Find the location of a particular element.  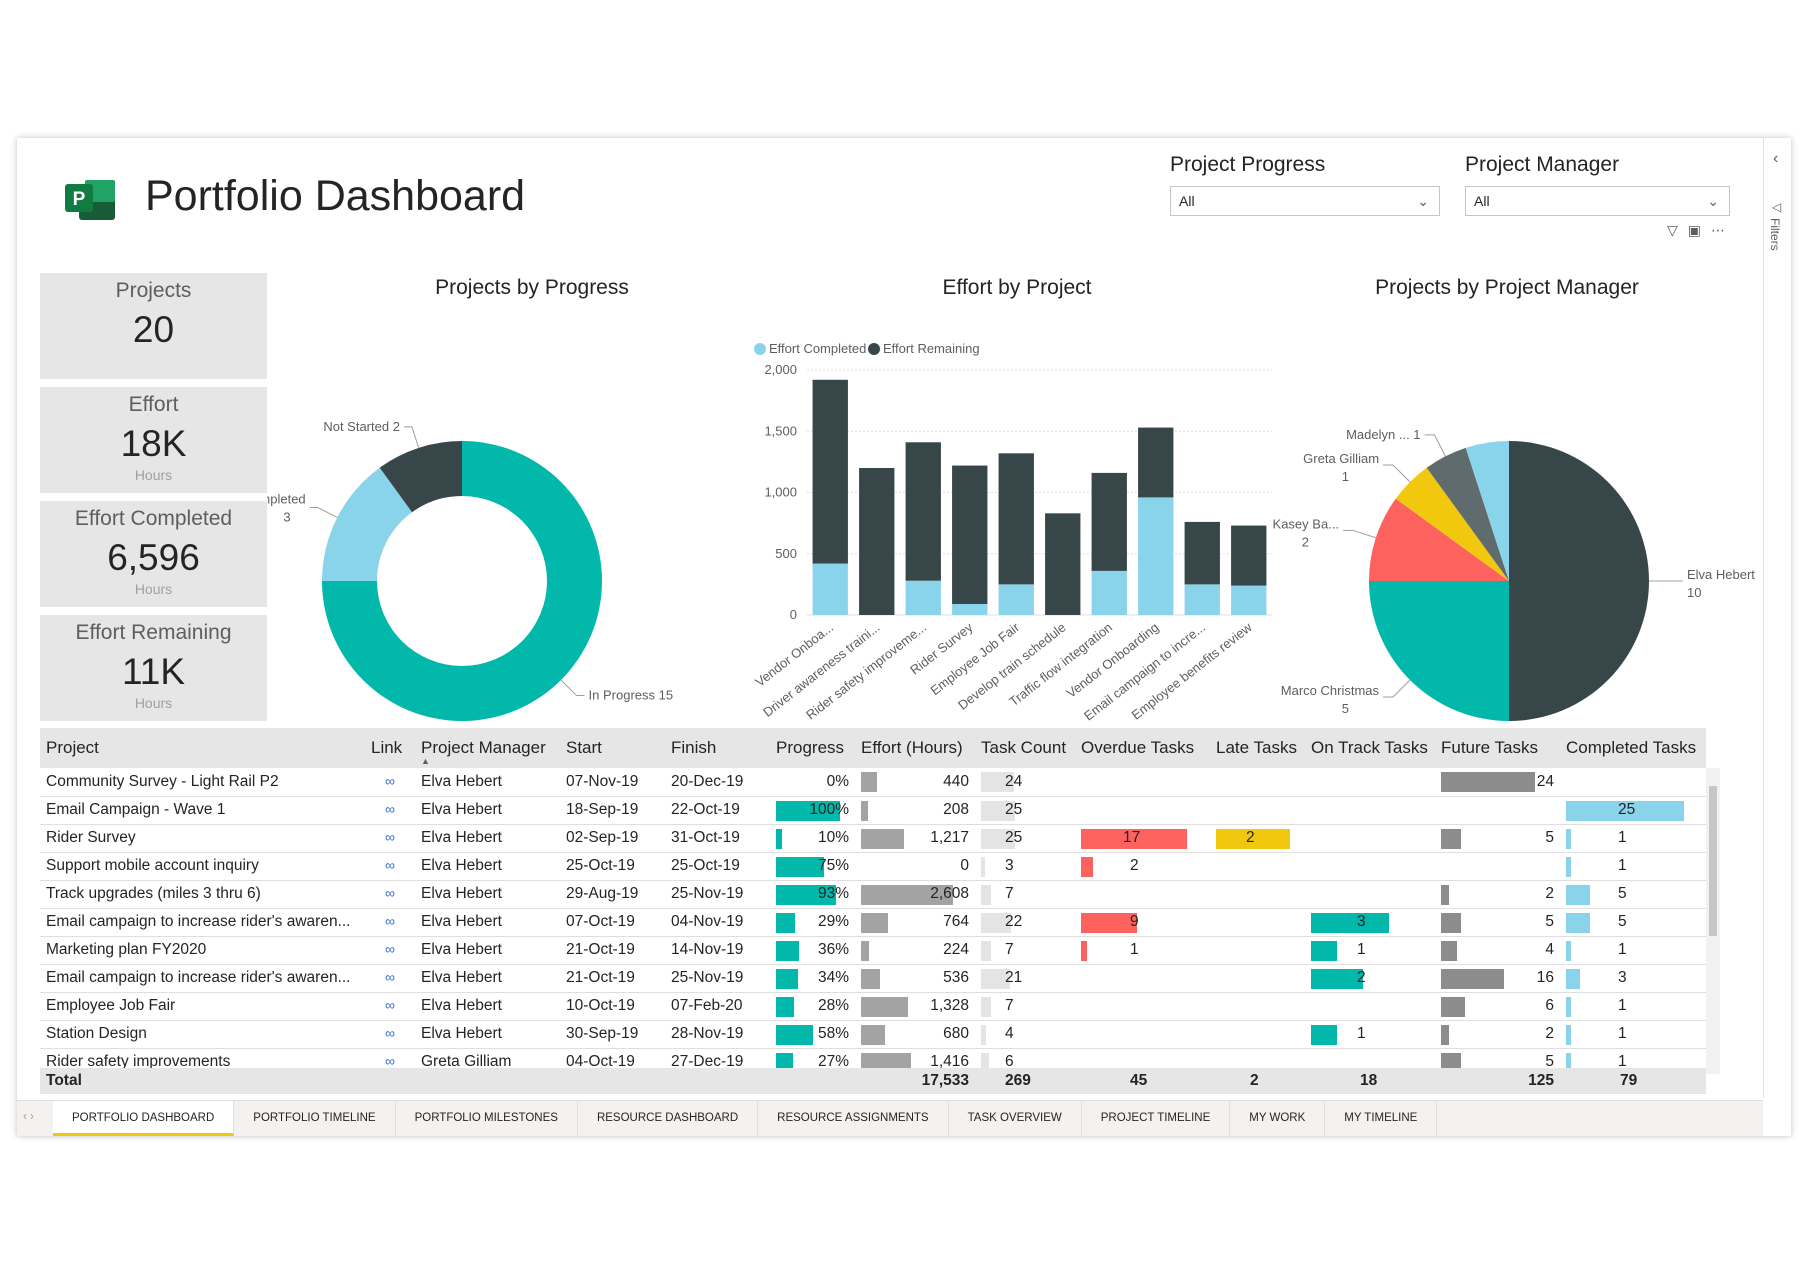

col-header: Project Manager ▲ is located at coordinates (487, 748).